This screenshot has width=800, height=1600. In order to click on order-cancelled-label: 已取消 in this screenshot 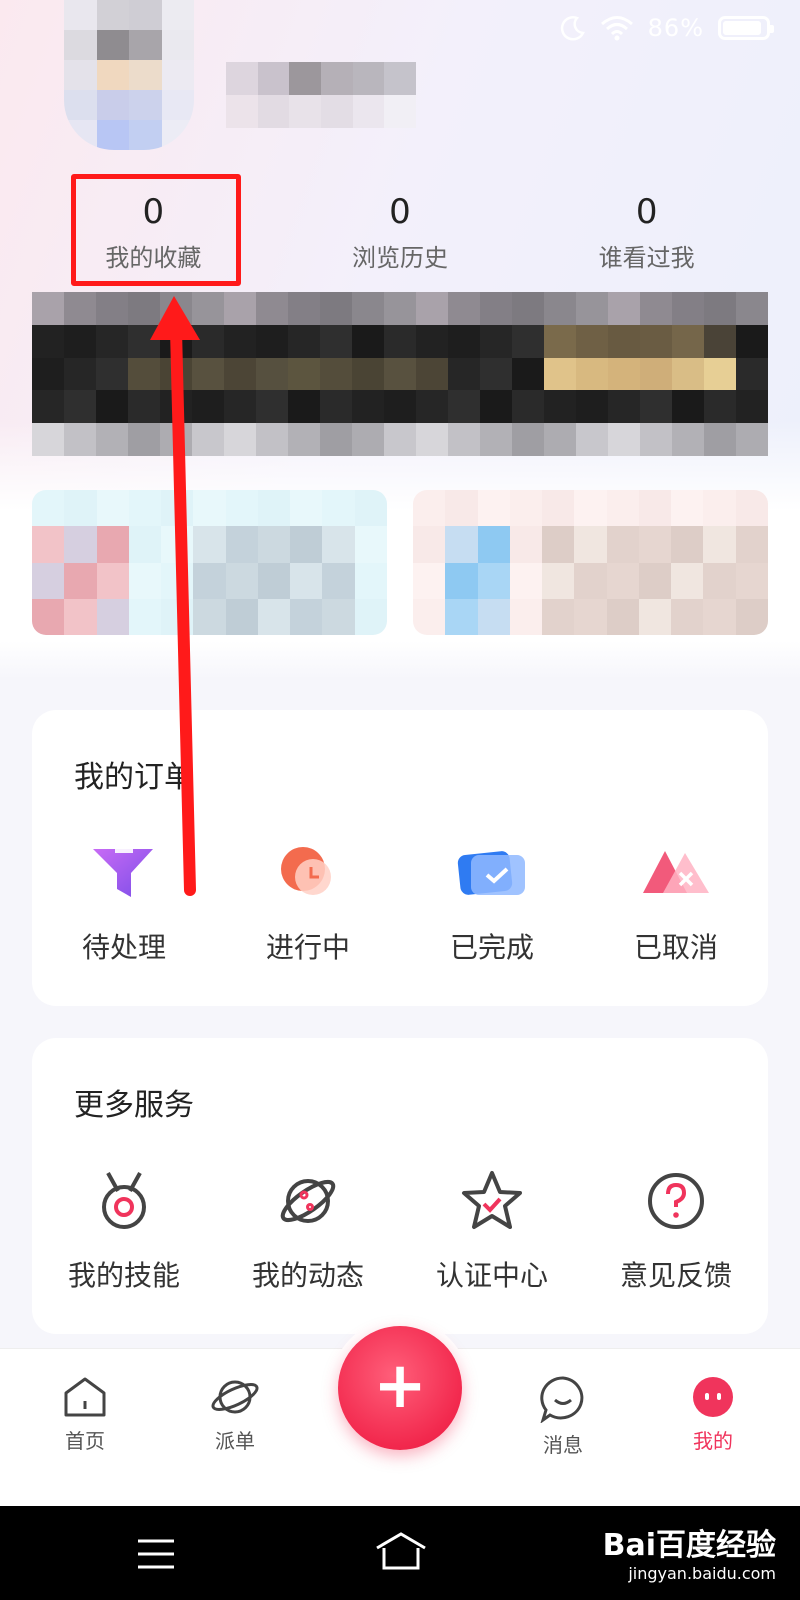, I will do `click(675, 947)`.